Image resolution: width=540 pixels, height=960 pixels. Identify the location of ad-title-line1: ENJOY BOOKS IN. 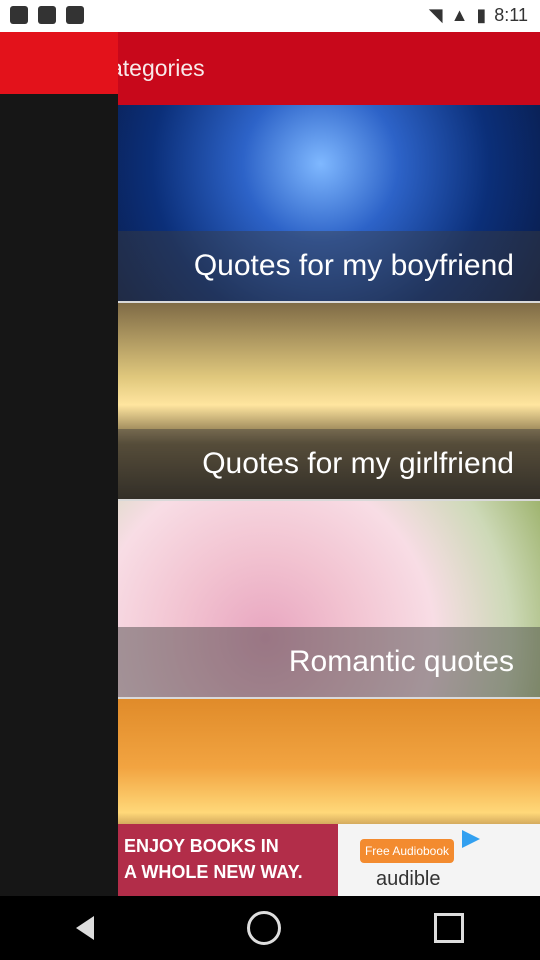
(201, 846).